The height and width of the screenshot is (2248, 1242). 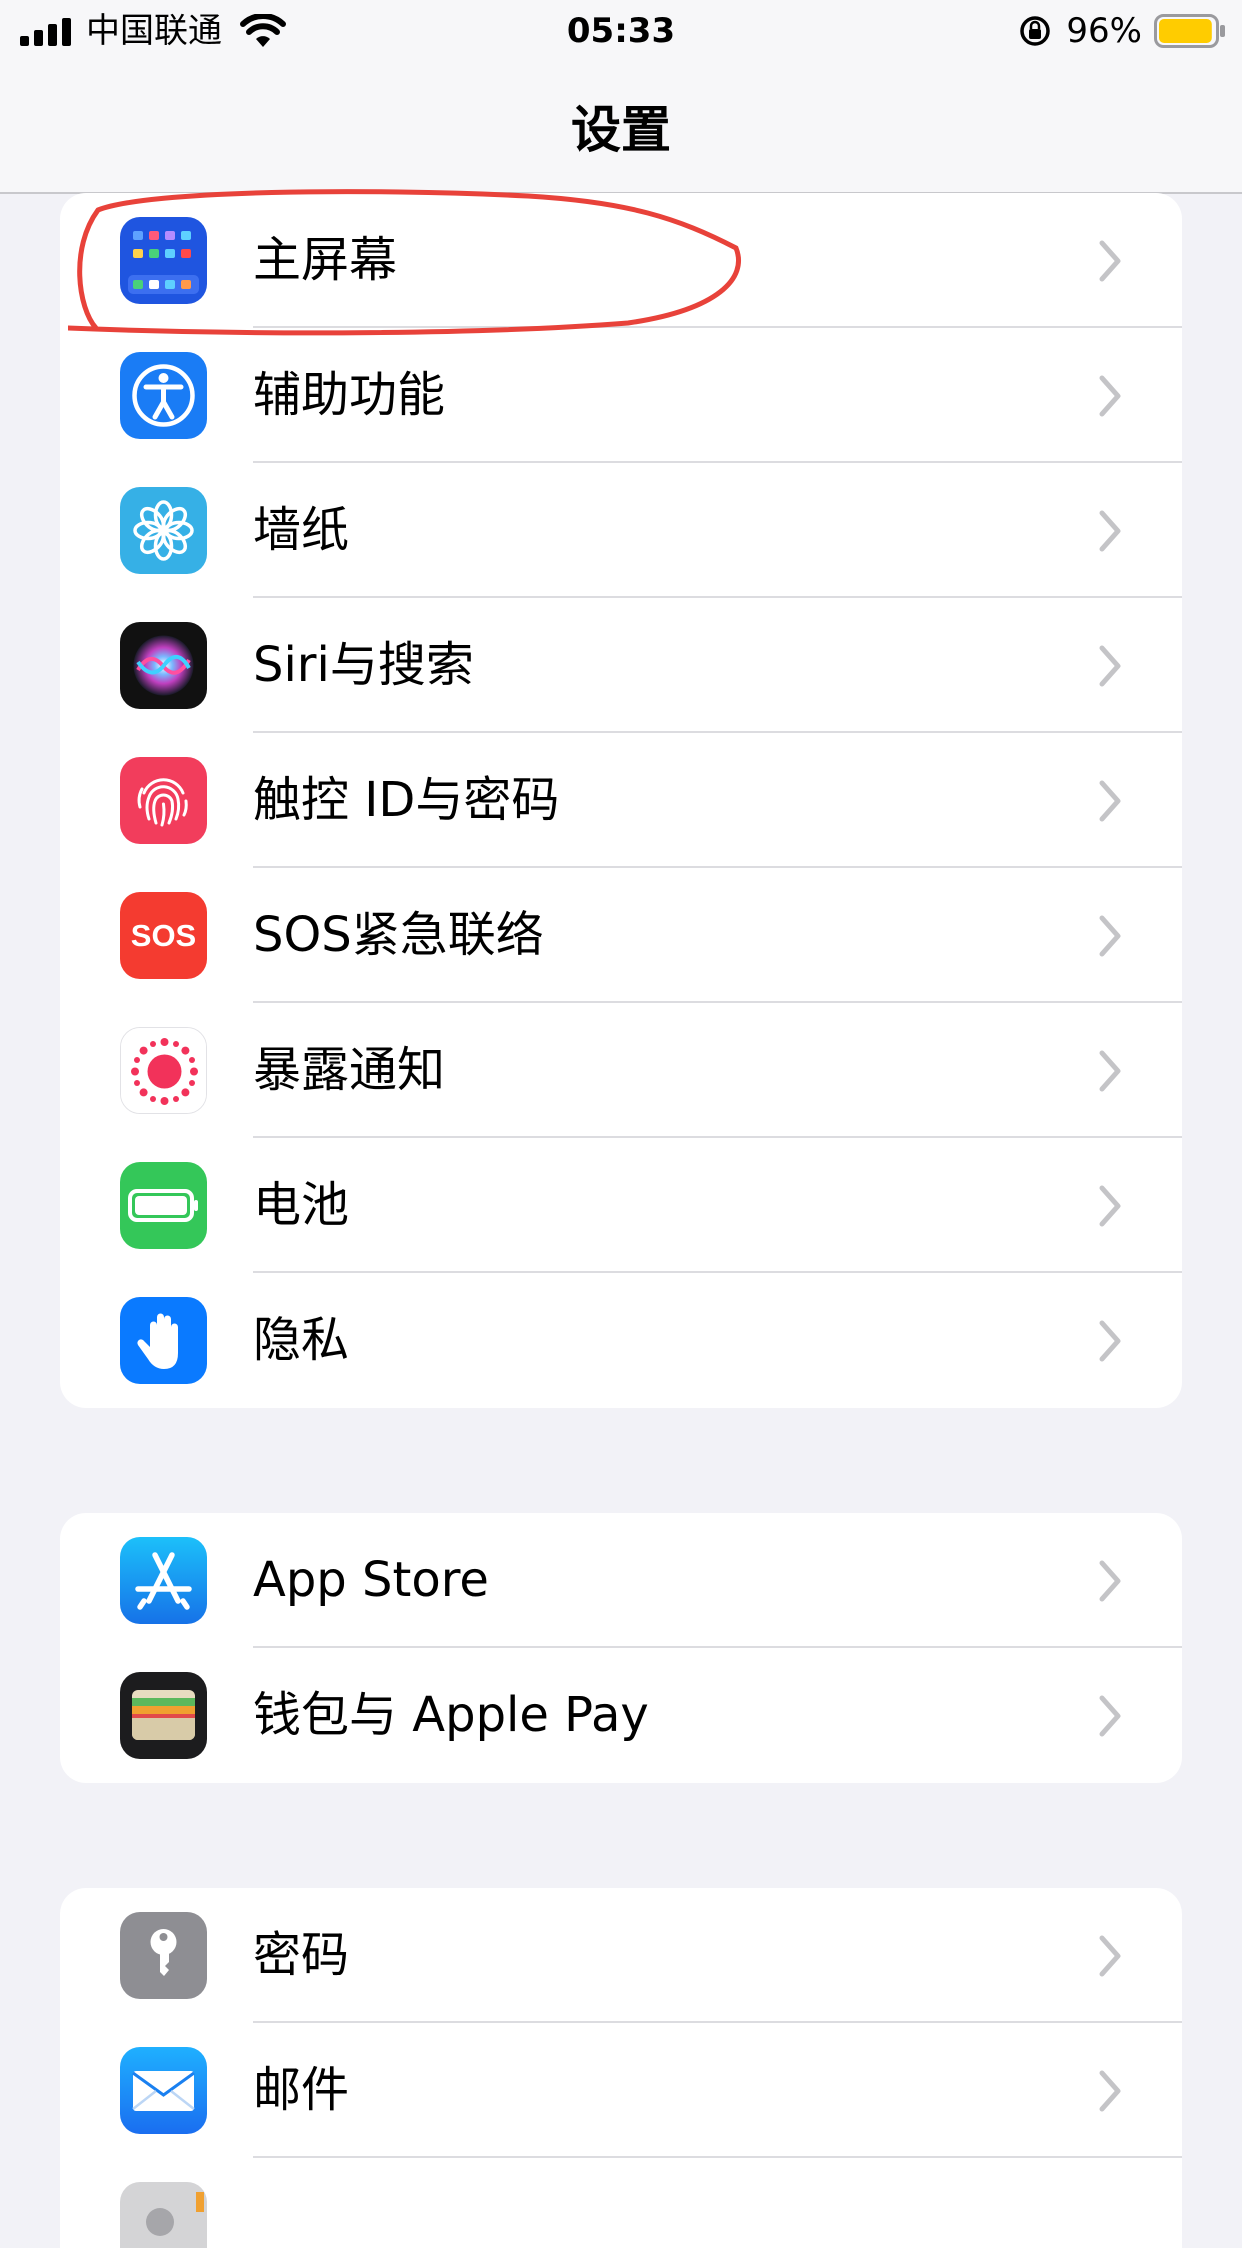 I want to click on settings-row-home-screen: 主屏幕, so click(x=621, y=260).